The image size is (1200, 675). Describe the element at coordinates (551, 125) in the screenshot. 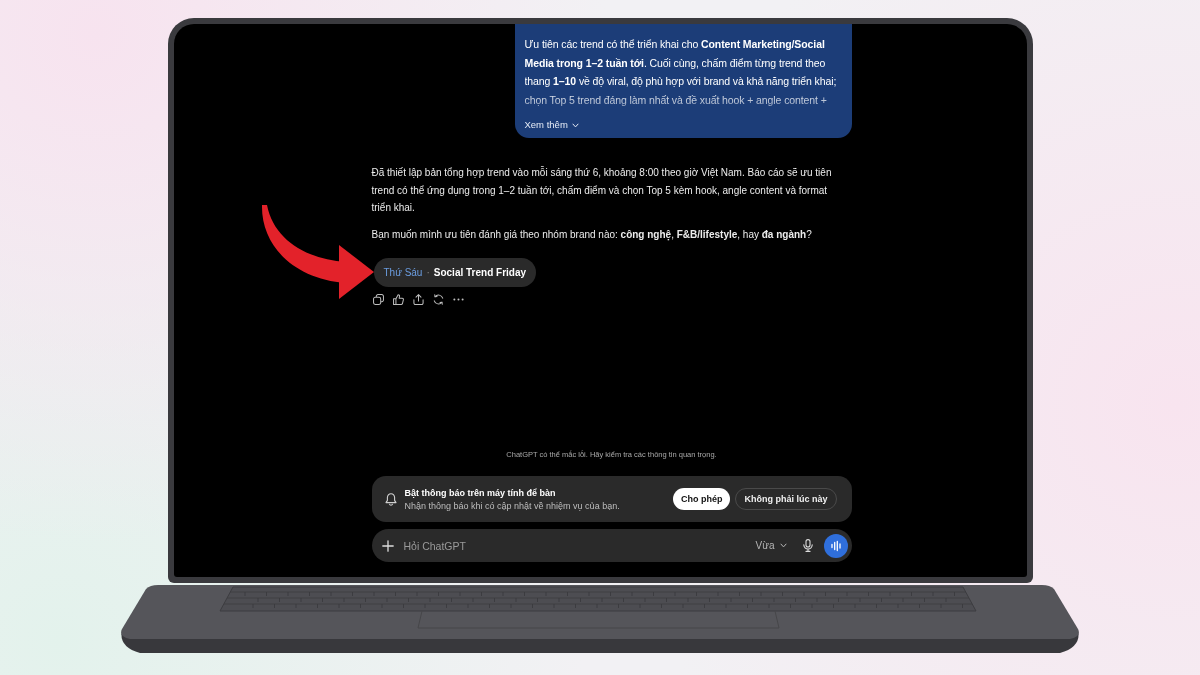

I see `show-more-link: Xem thêm` at that location.